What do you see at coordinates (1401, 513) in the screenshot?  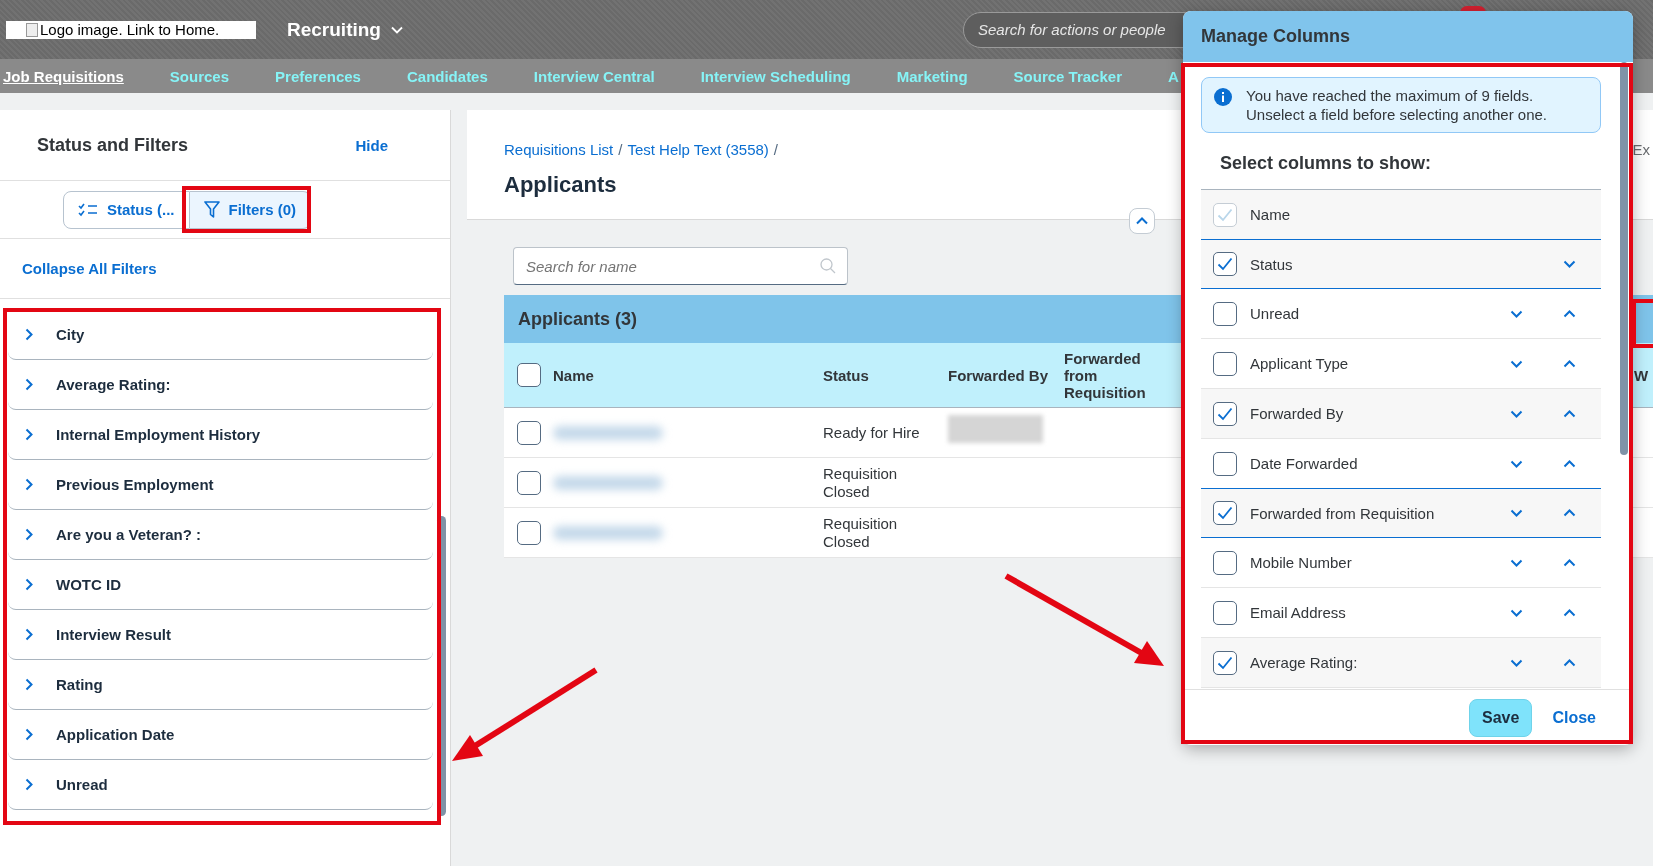 I see `column-option: Forwarded from Requisition` at bounding box center [1401, 513].